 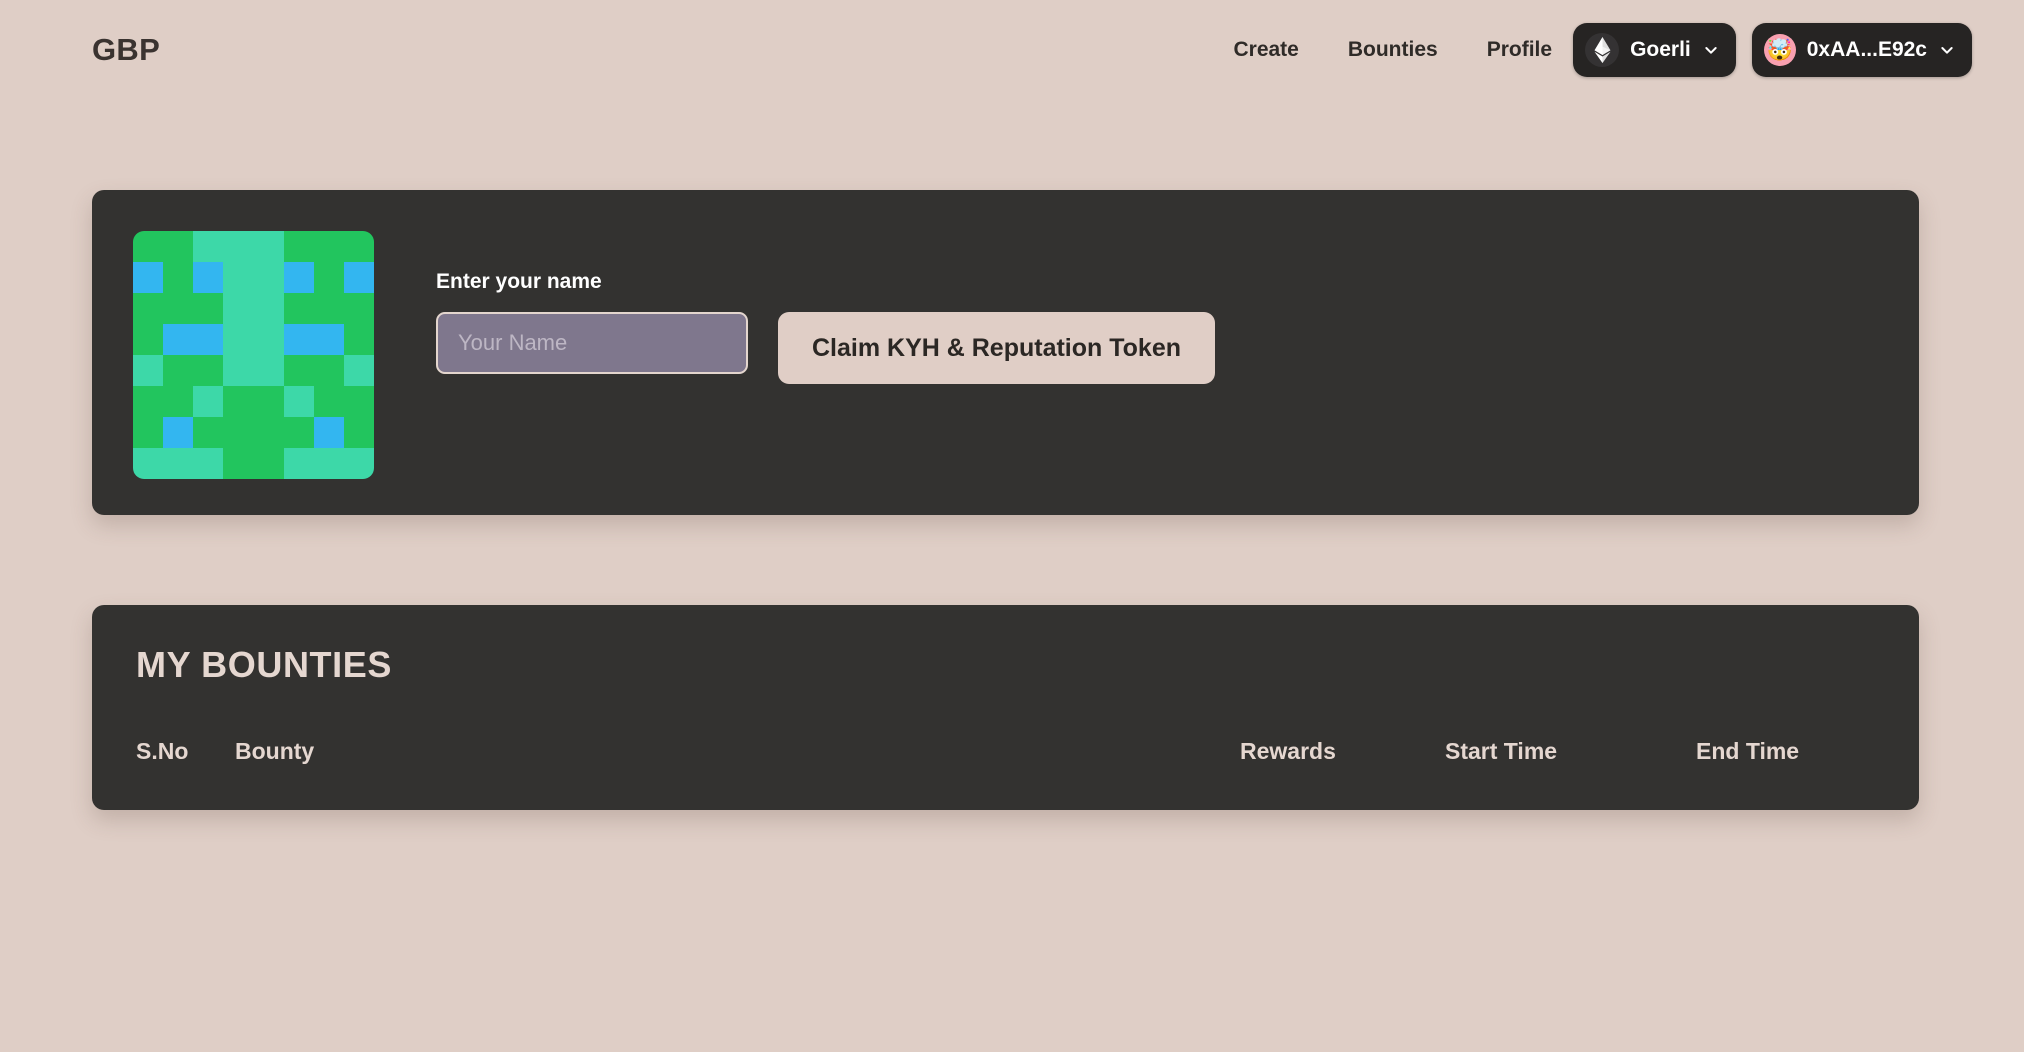 I want to click on bounties-table-header: S.No Bounty Rewards Start Time End Time, so click(x=1027, y=751).